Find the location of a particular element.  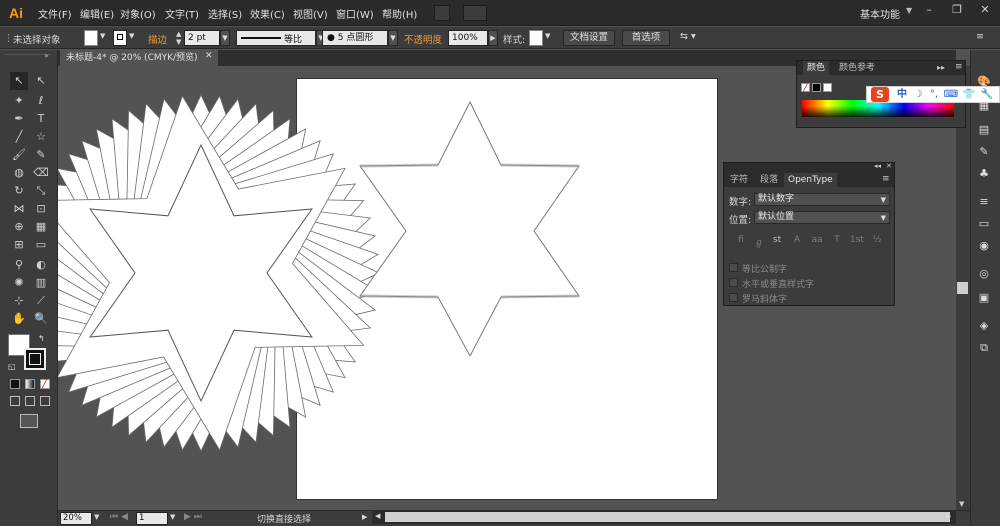

horizontal-vertical-kana-checkbox is located at coordinates (733, 282).